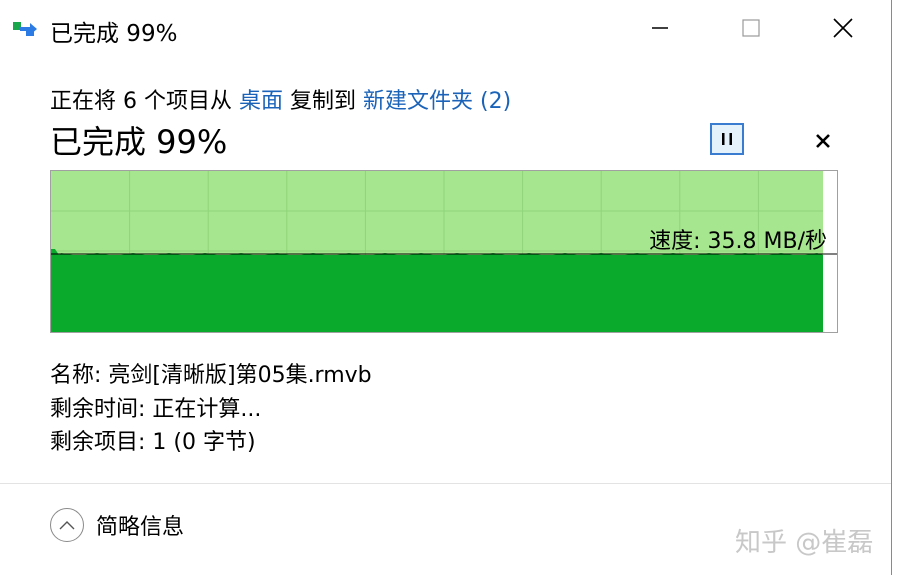 This screenshot has width=899, height=575. I want to click on speed-label: 速度: 35.8 MB/秒, so click(738, 241).